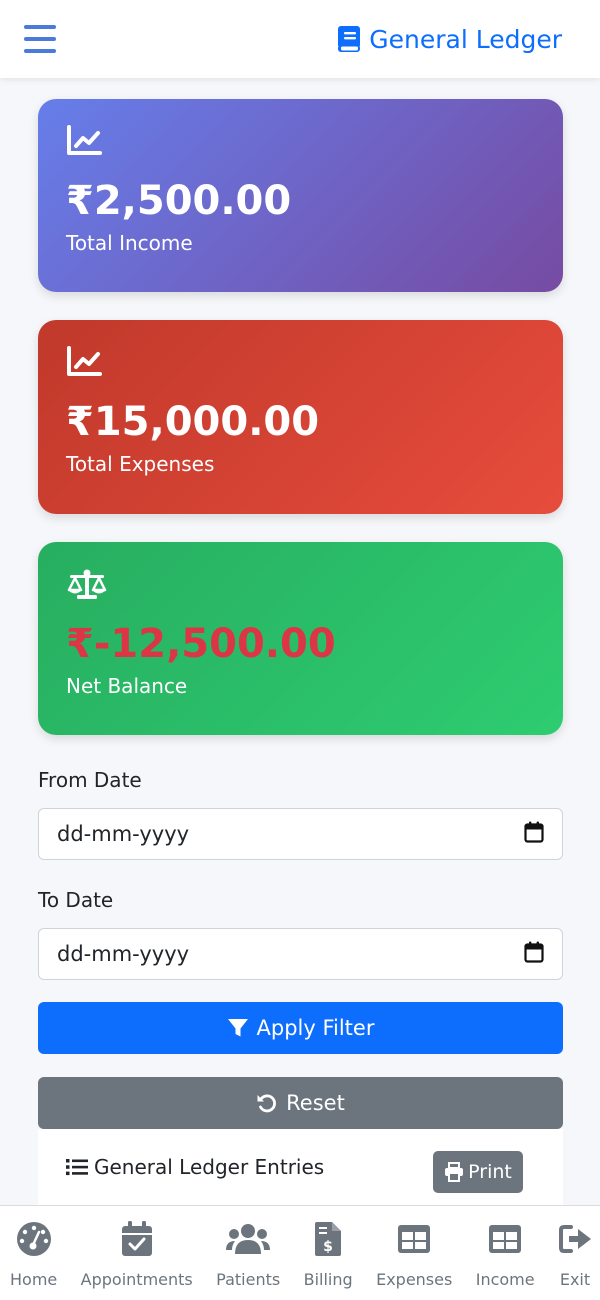 The image size is (600, 1300). Describe the element at coordinates (201, 644) in the screenshot. I see `net-balance-amount: ₹-12,500.00` at that location.